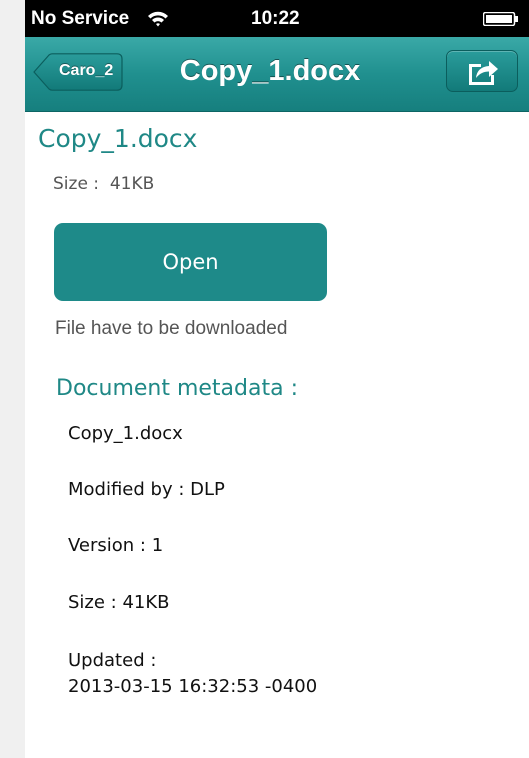 Image resolution: width=529 pixels, height=758 pixels. What do you see at coordinates (190, 262) in the screenshot?
I see `open-button: Open` at bounding box center [190, 262].